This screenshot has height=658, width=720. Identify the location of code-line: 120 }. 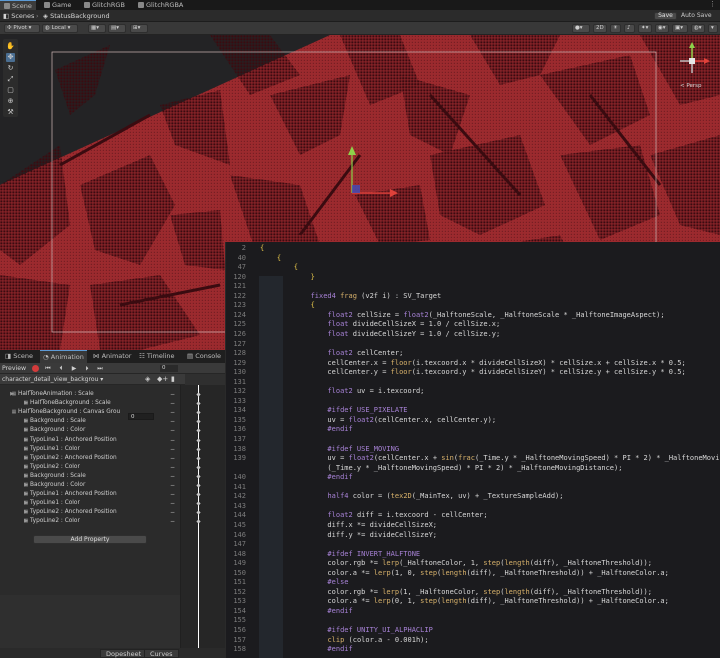
(473, 278).